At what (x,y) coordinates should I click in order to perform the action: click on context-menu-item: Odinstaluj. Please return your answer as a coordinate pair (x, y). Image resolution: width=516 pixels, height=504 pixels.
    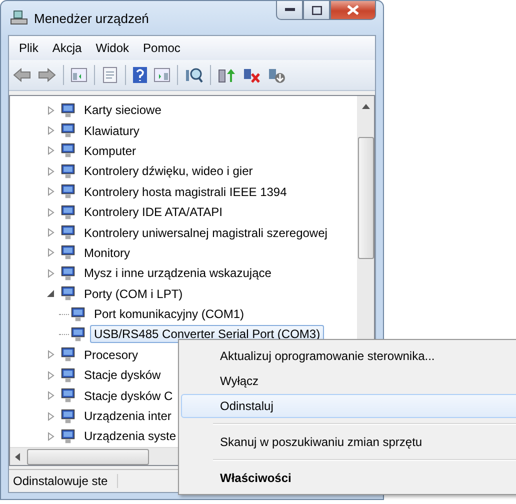
    Looking at the image, I should click on (348, 406).